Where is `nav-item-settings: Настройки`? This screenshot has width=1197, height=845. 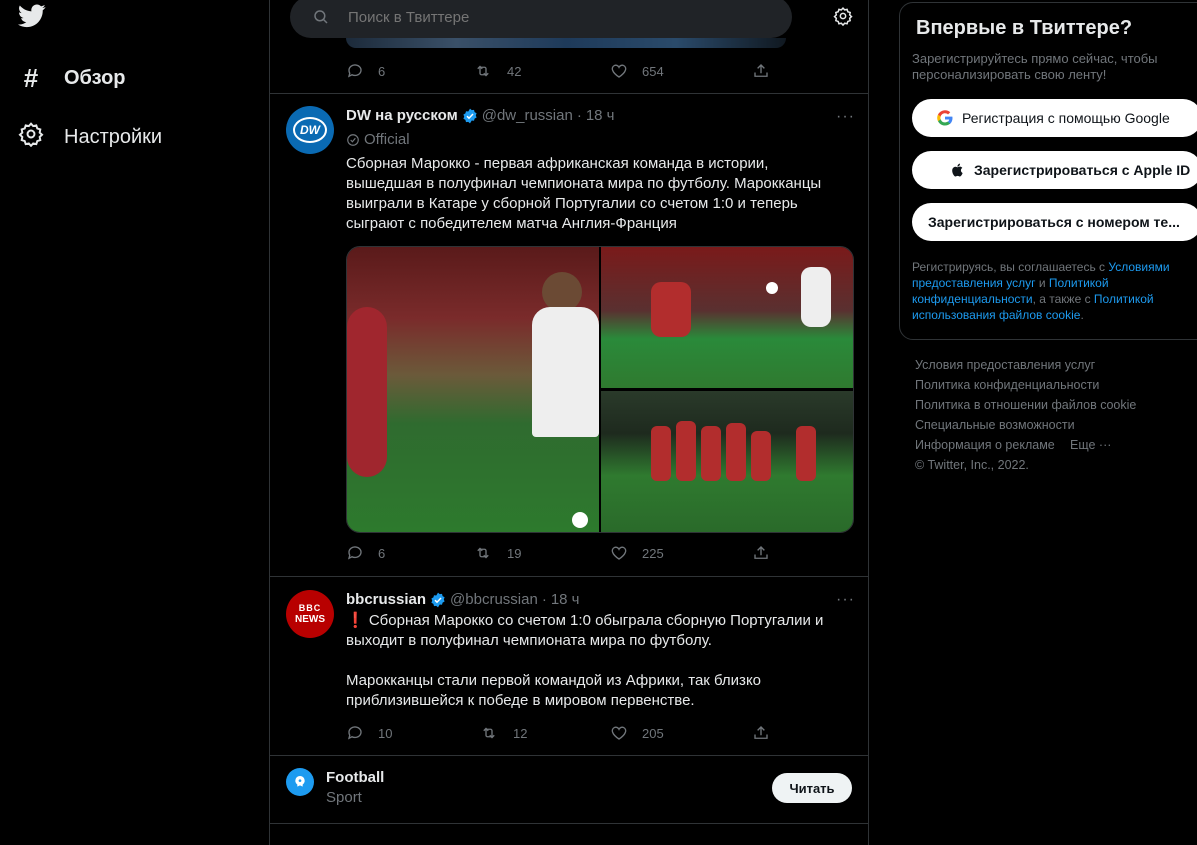 nav-item-settings: Настройки is located at coordinates (90, 137).